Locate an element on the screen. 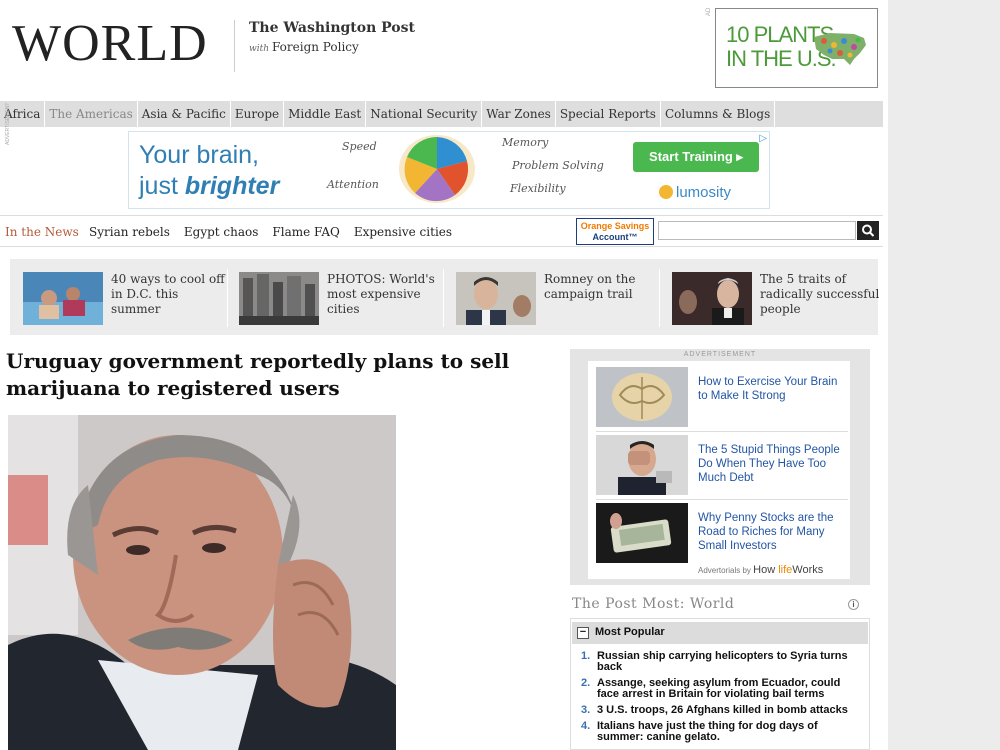 Image resolution: width=1000 pixels, height=750 pixels. nav-item-the-americas: The Americas is located at coordinates (91, 114).